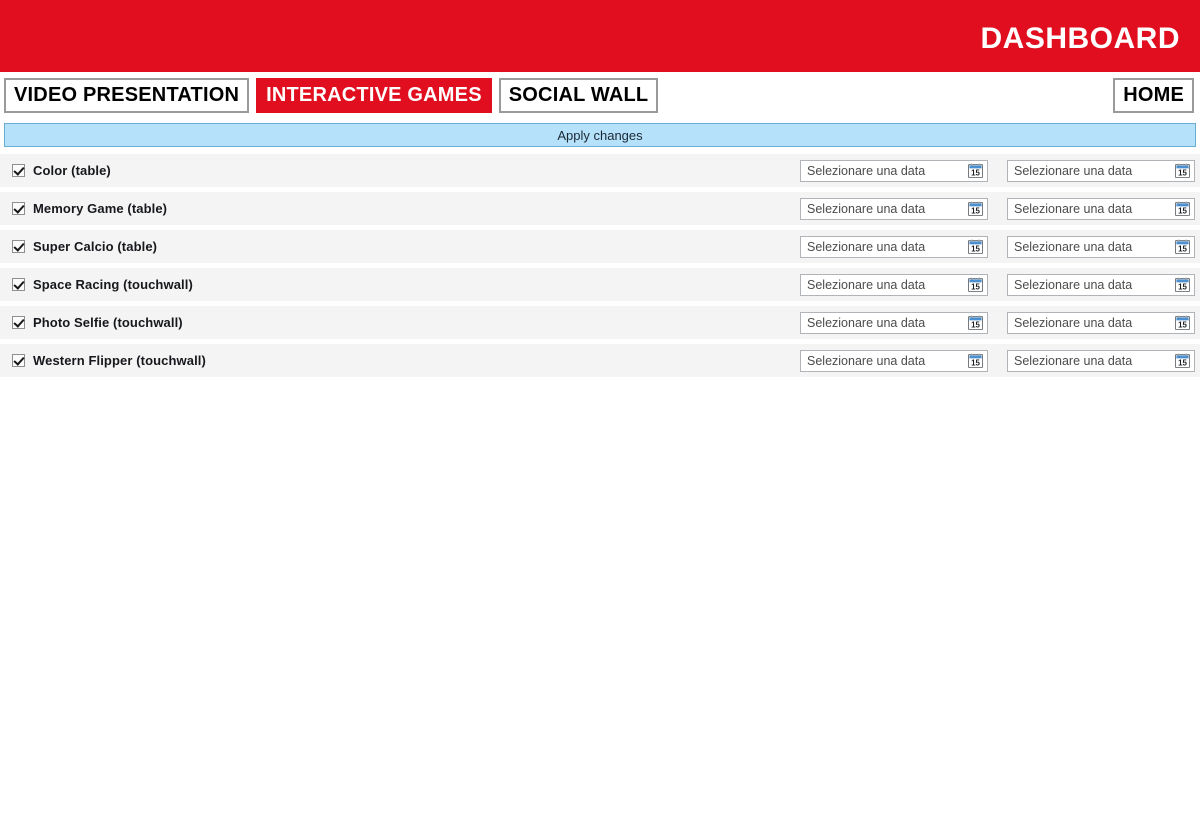 The height and width of the screenshot is (816, 1200). What do you see at coordinates (113, 284) in the screenshot?
I see `row-label: Space Racing (touchwall)` at bounding box center [113, 284].